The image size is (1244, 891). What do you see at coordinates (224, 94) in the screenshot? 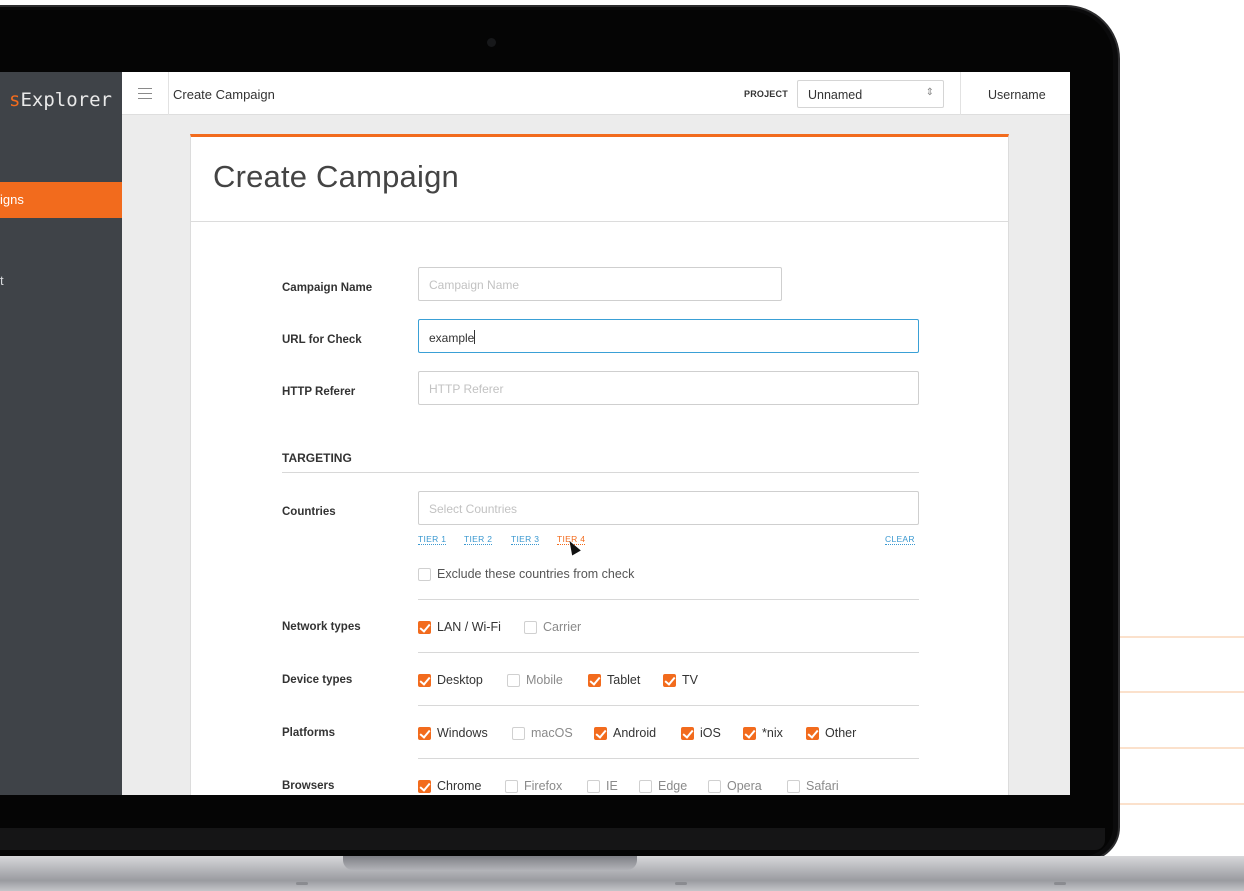
I see `page-title: Create Campaign` at bounding box center [224, 94].